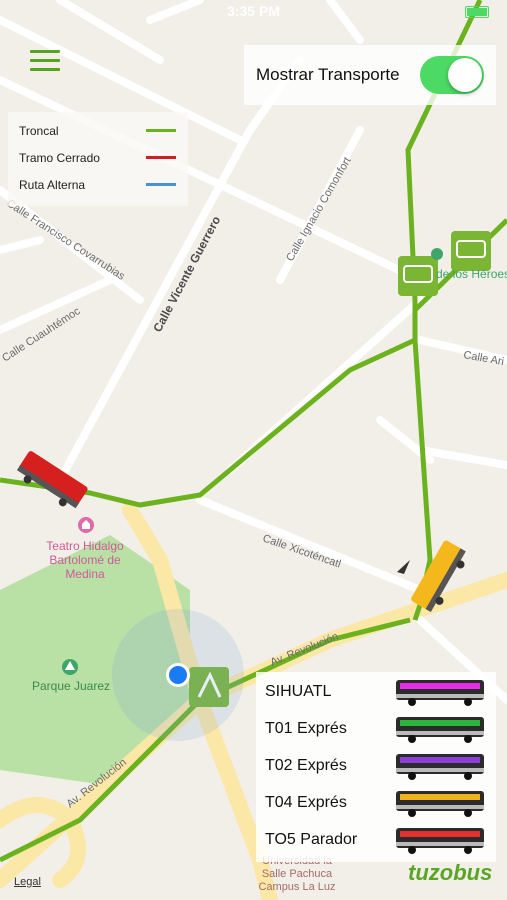 This screenshot has height=900, width=507. I want to click on parque-label: Parque Juarez, so click(71, 686).